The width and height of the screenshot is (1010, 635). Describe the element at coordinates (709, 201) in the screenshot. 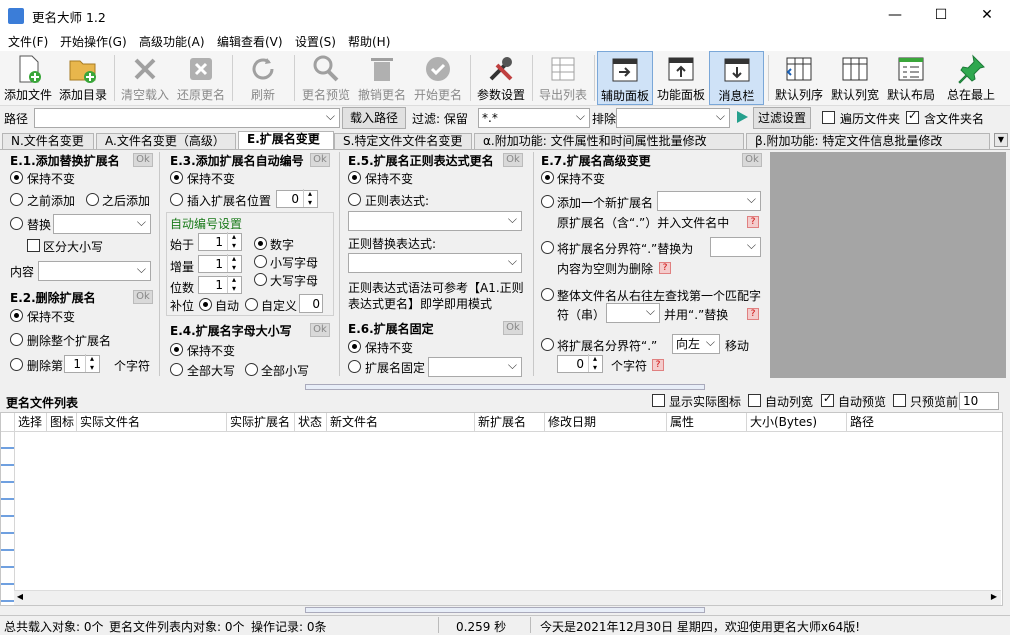

I see `e7-add-new-select` at that location.